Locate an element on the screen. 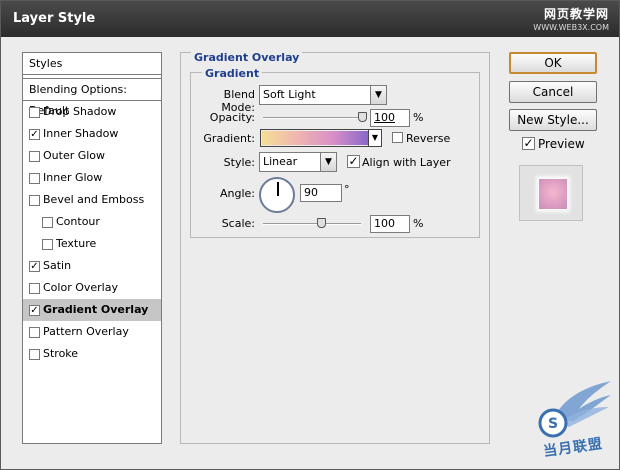 The height and width of the screenshot is (470, 620). style-item-label: Contour is located at coordinates (78, 221).